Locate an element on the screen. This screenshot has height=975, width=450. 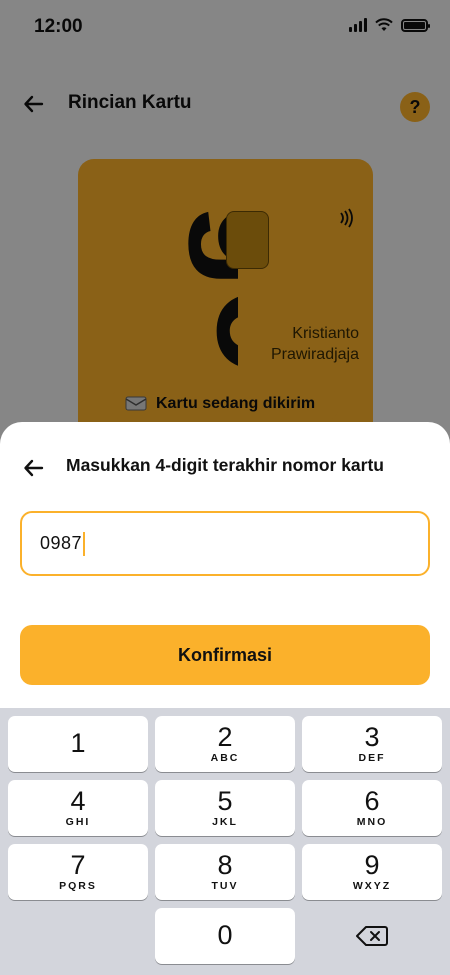
key-number: 1 is located at coordinates (78, 743).